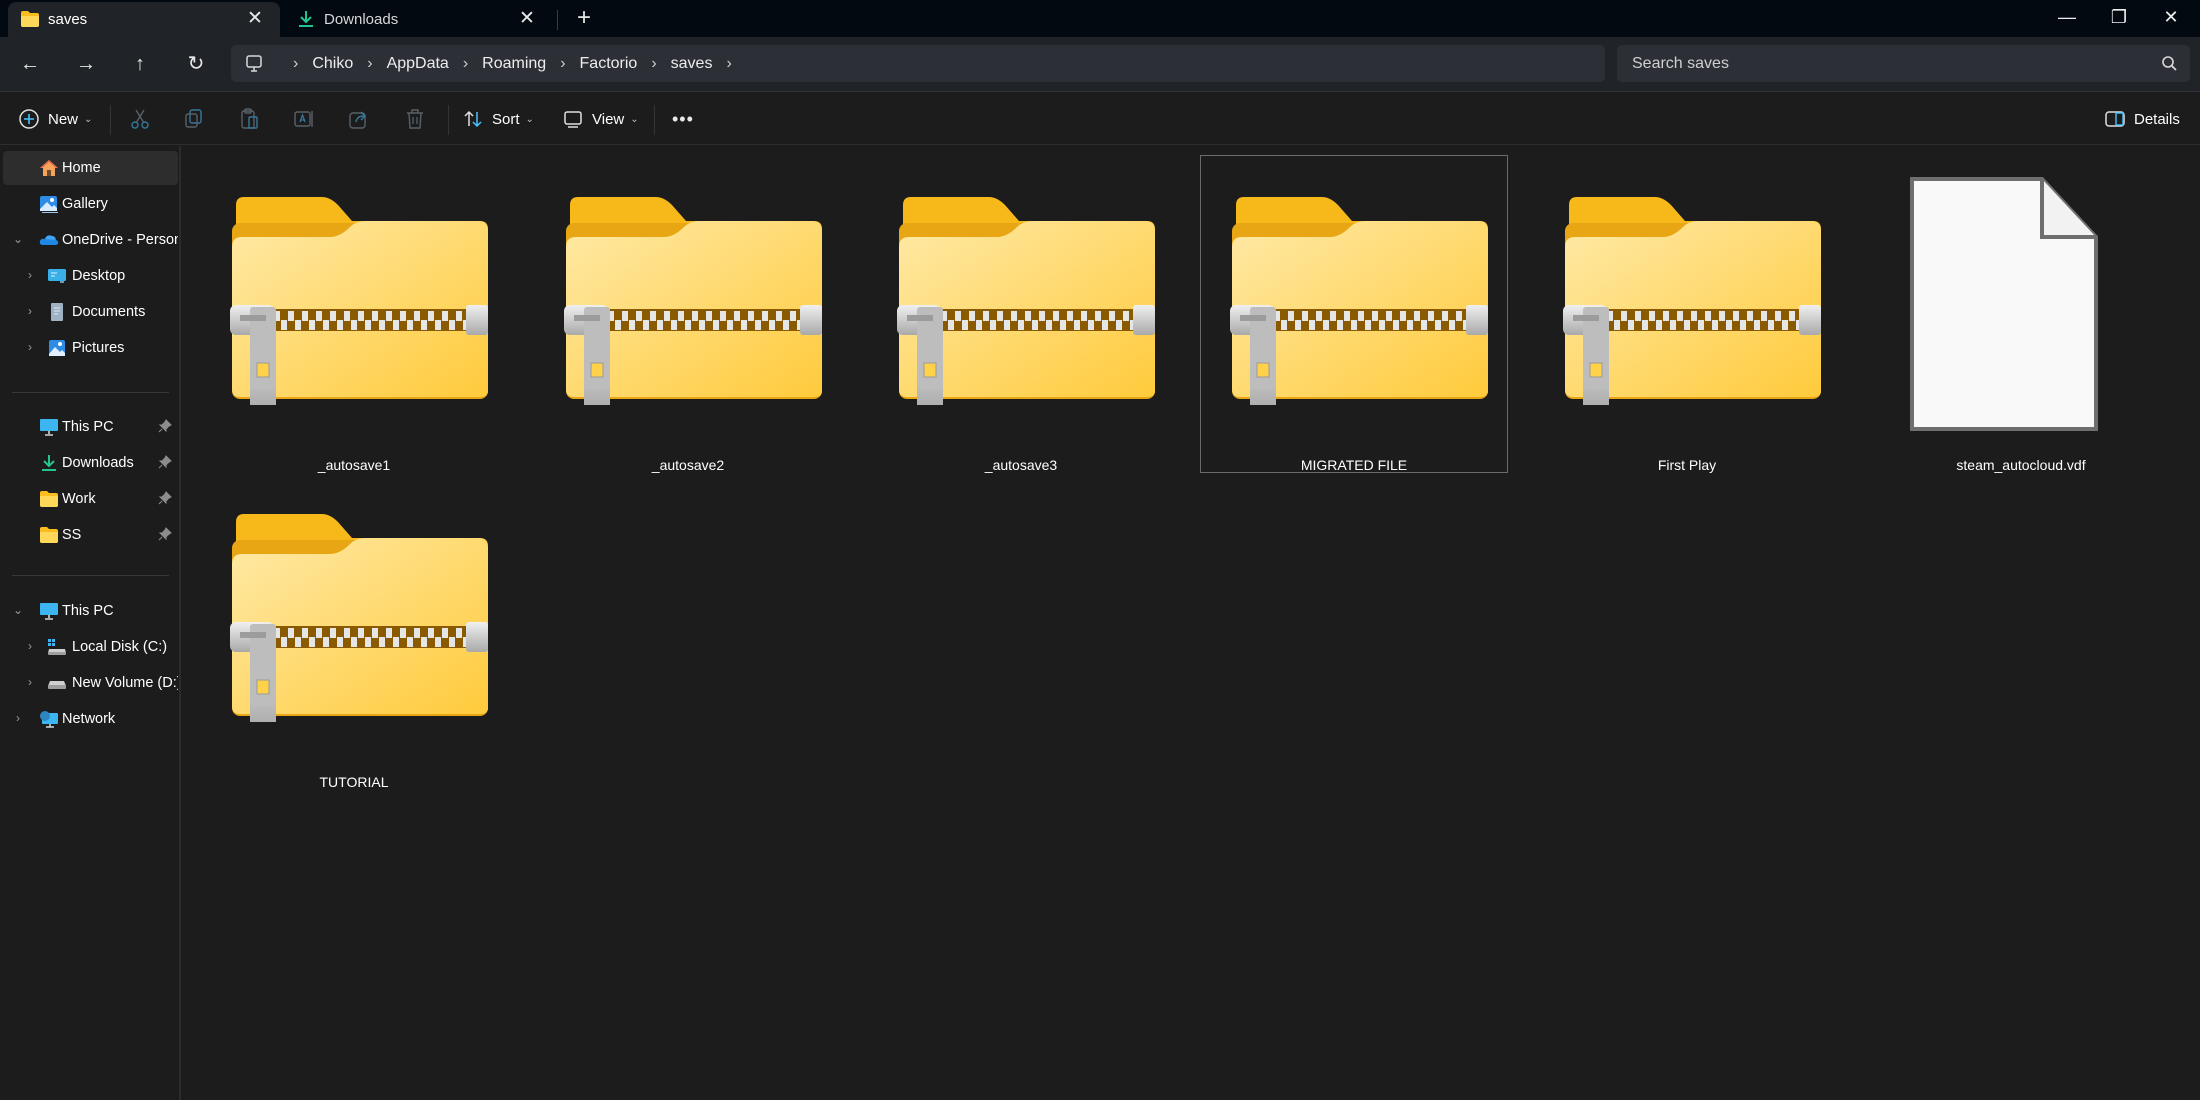 This screenshot has width=2200, height=1100. What do you see at coordinates (2142, 119) in the screenshot?
I see `details-pane-button: Details` at bounding box center [2142, 119].